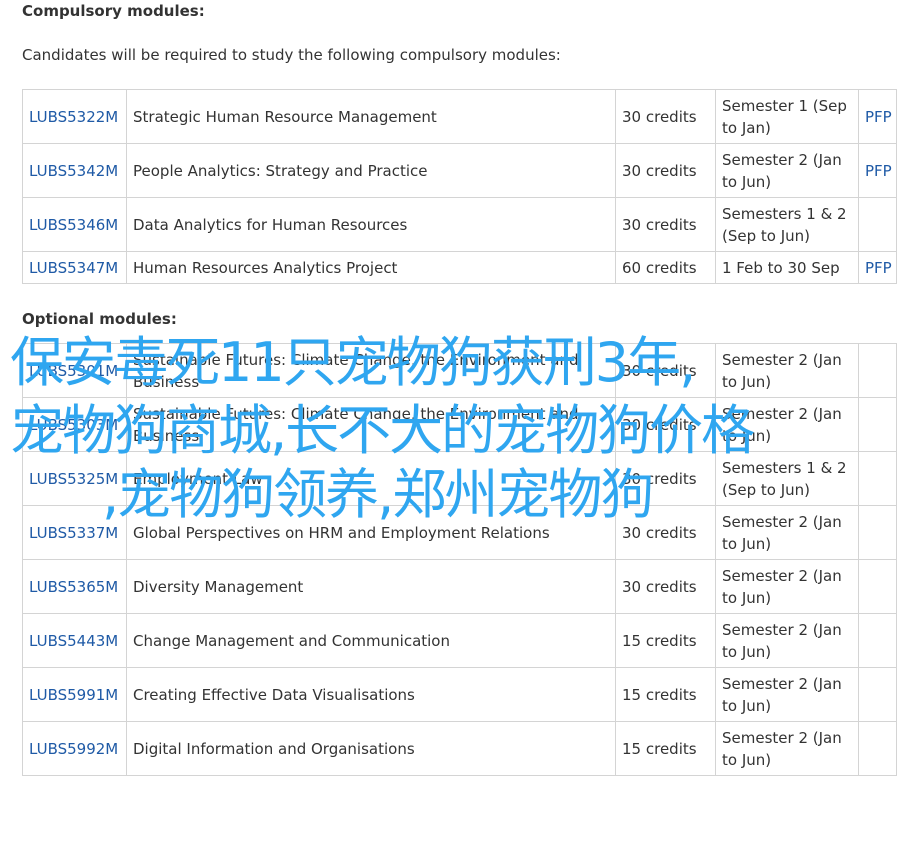 The width and height of the screenshot is (916, 845). I want to click on cell-code: LUBS5337M, so click(74, 532).